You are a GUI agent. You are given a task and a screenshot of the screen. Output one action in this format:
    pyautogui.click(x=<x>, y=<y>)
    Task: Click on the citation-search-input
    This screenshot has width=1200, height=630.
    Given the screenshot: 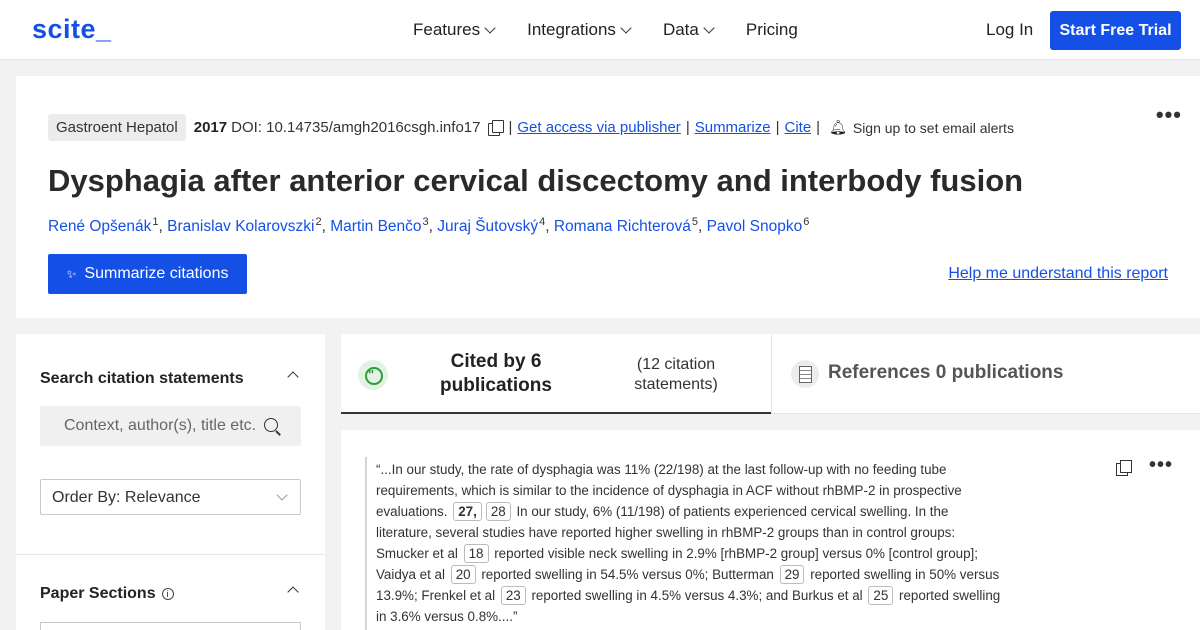 What is the action you would take?
    pyautogui.click(x=152, y=426)
    